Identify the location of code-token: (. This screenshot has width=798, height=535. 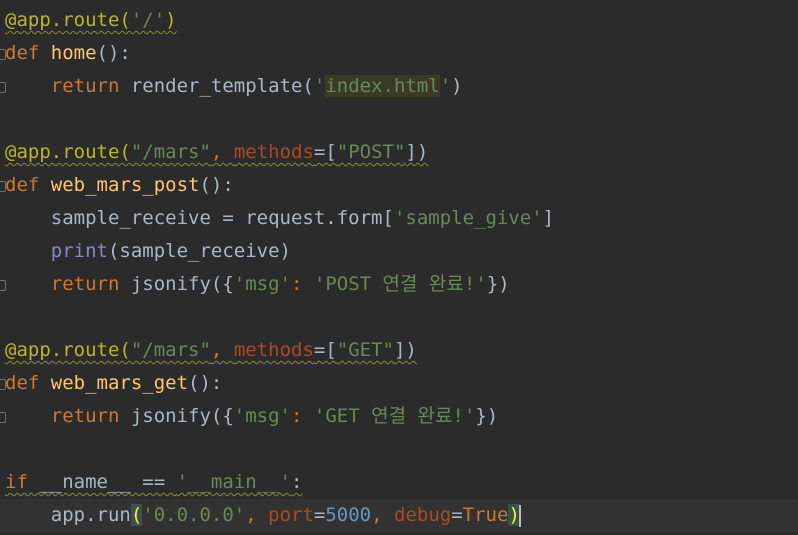
(136, 515).